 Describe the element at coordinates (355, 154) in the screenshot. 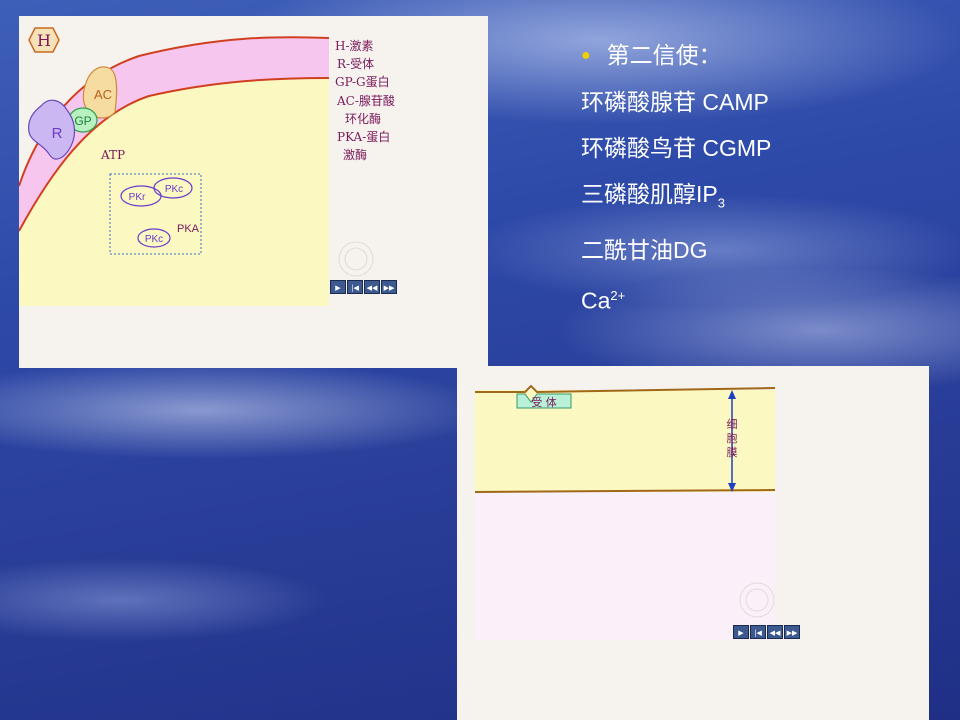

I see `legend-line-7: 激酶` at that location.